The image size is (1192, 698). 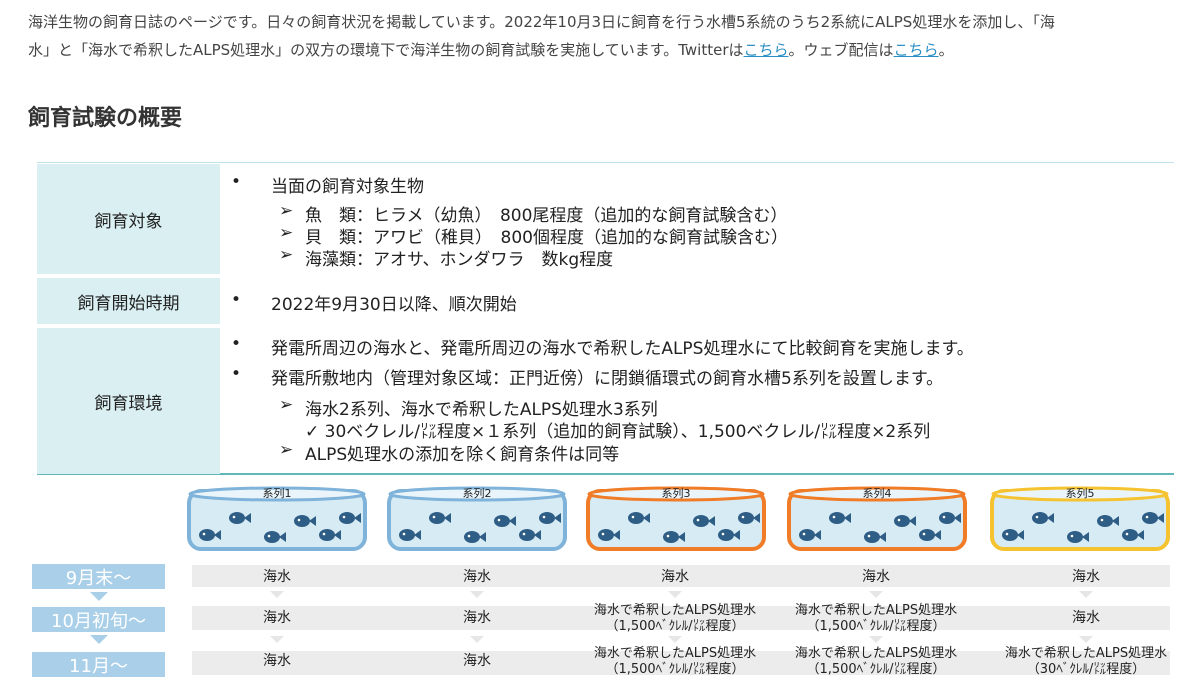 What do you see at coordinates (277, 519) in the screenshot?
I see `tank-1: 系列1` at bounding box center [277, 519].